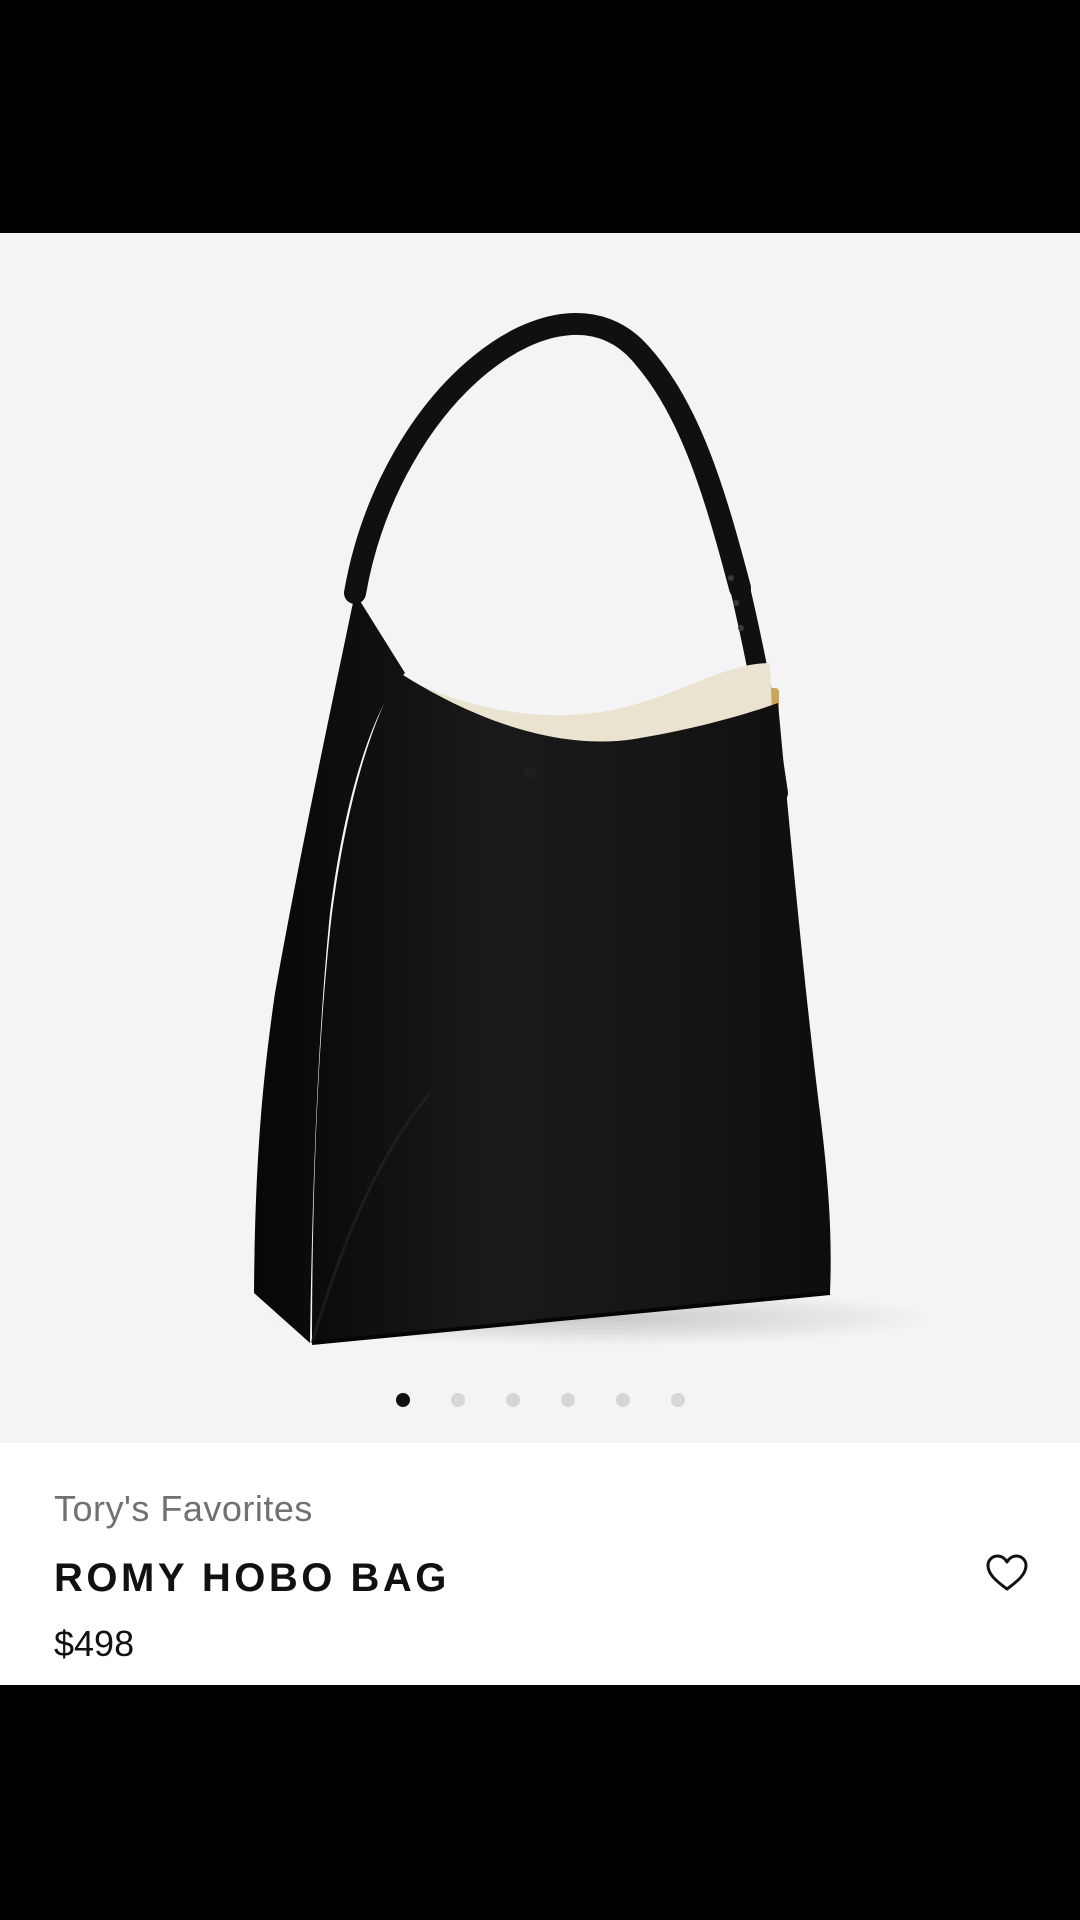 This screenshot has width=1080, height=1920. What do you see at coordinates (540, 1802) in the screenshot?
I see `bottom-black-bar` at bounding box center [540, 1802].